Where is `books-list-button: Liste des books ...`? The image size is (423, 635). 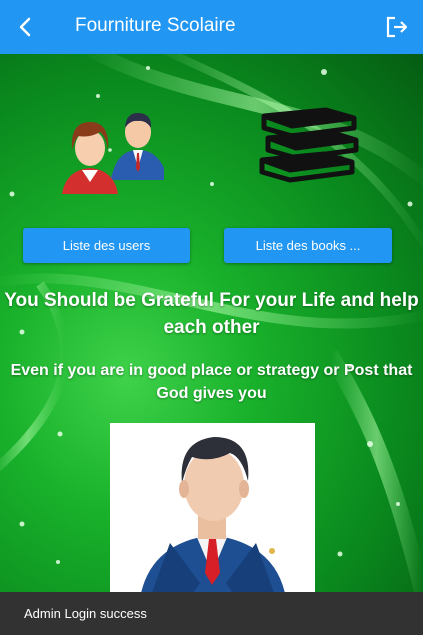 books-list-button: Liste des books ... is located at coordinates (308, 245).